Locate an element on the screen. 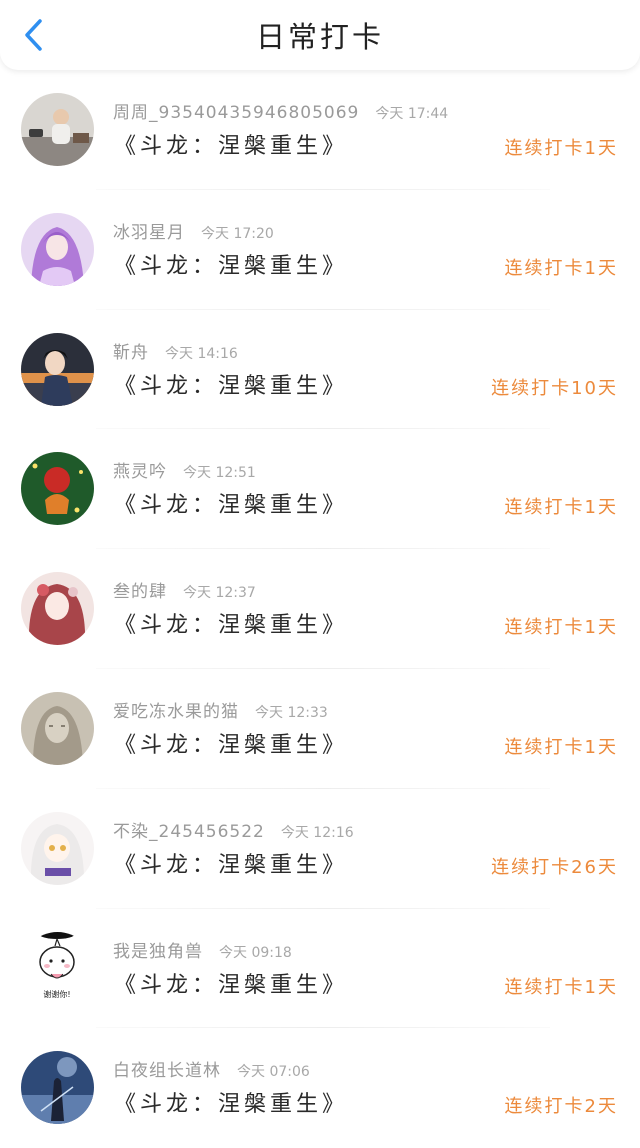  username: 我是独角兽 is located at coordinates (158, 952).